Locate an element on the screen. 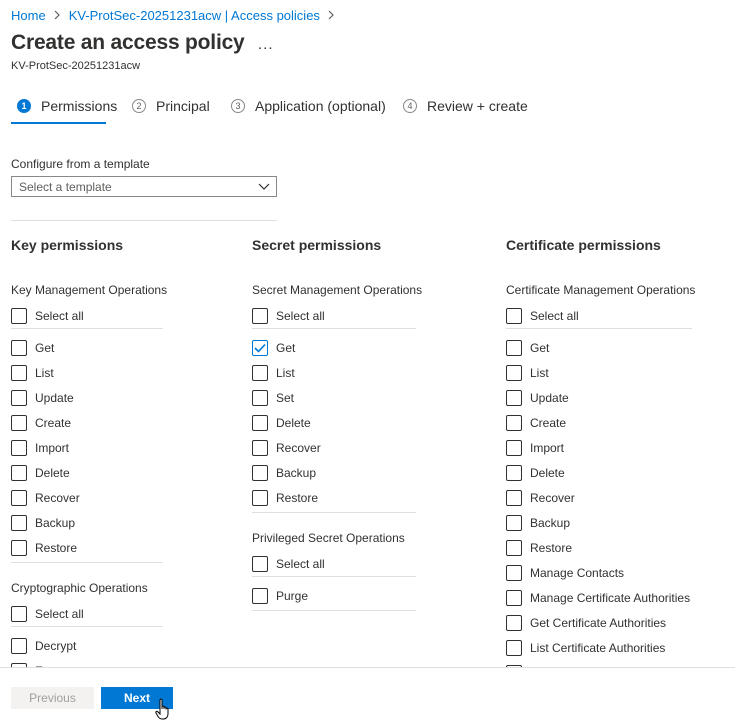 The height and width of the screenshot is (725, 735). cert-restore-option: Restore is located at coordinates (599, 547).